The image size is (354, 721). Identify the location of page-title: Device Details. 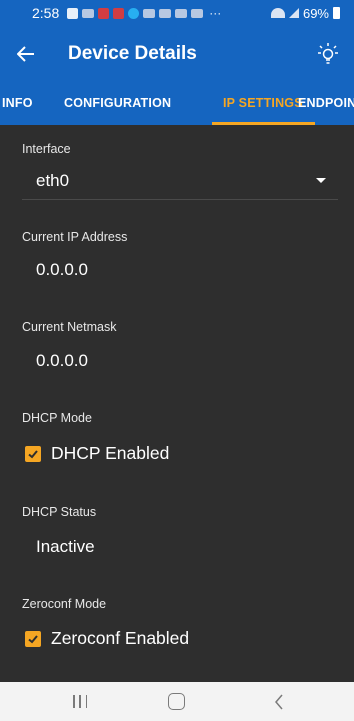
(132, 53).